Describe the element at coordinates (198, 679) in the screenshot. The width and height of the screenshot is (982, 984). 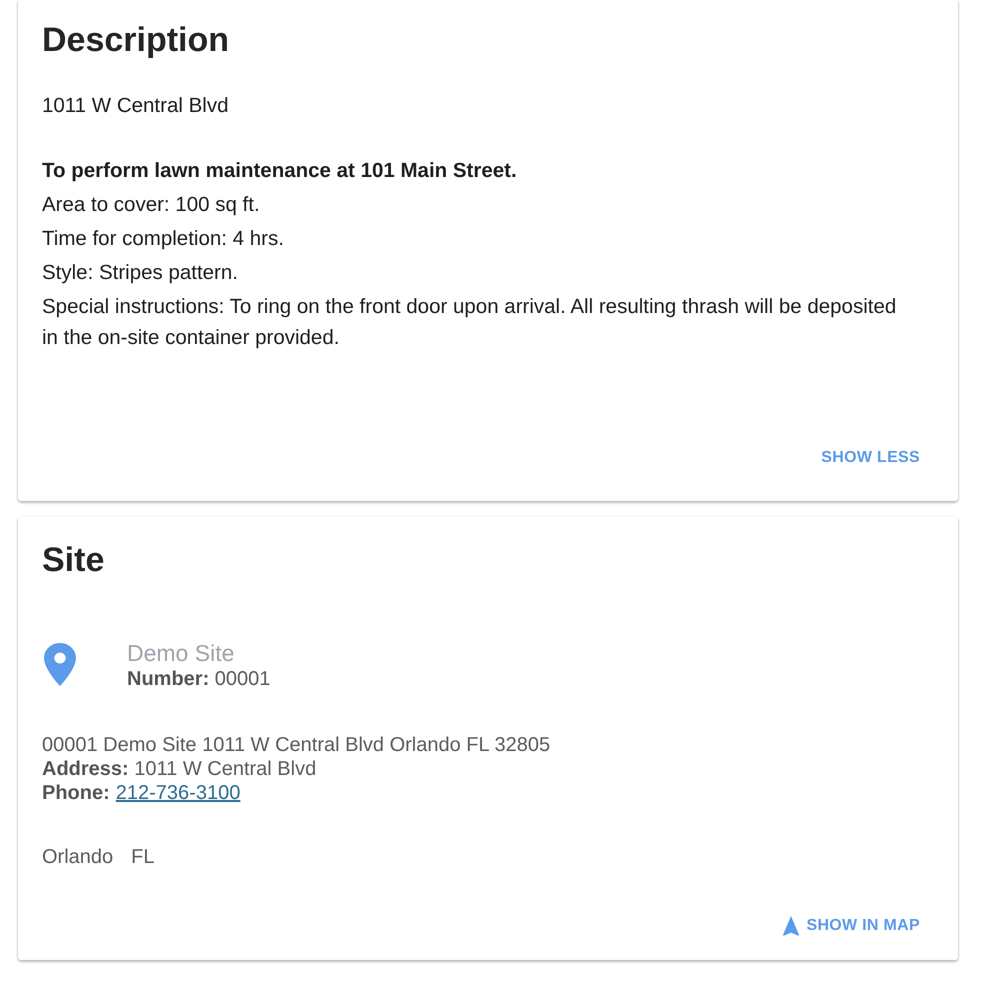
I see `site-number: Number: 00001` at that location.